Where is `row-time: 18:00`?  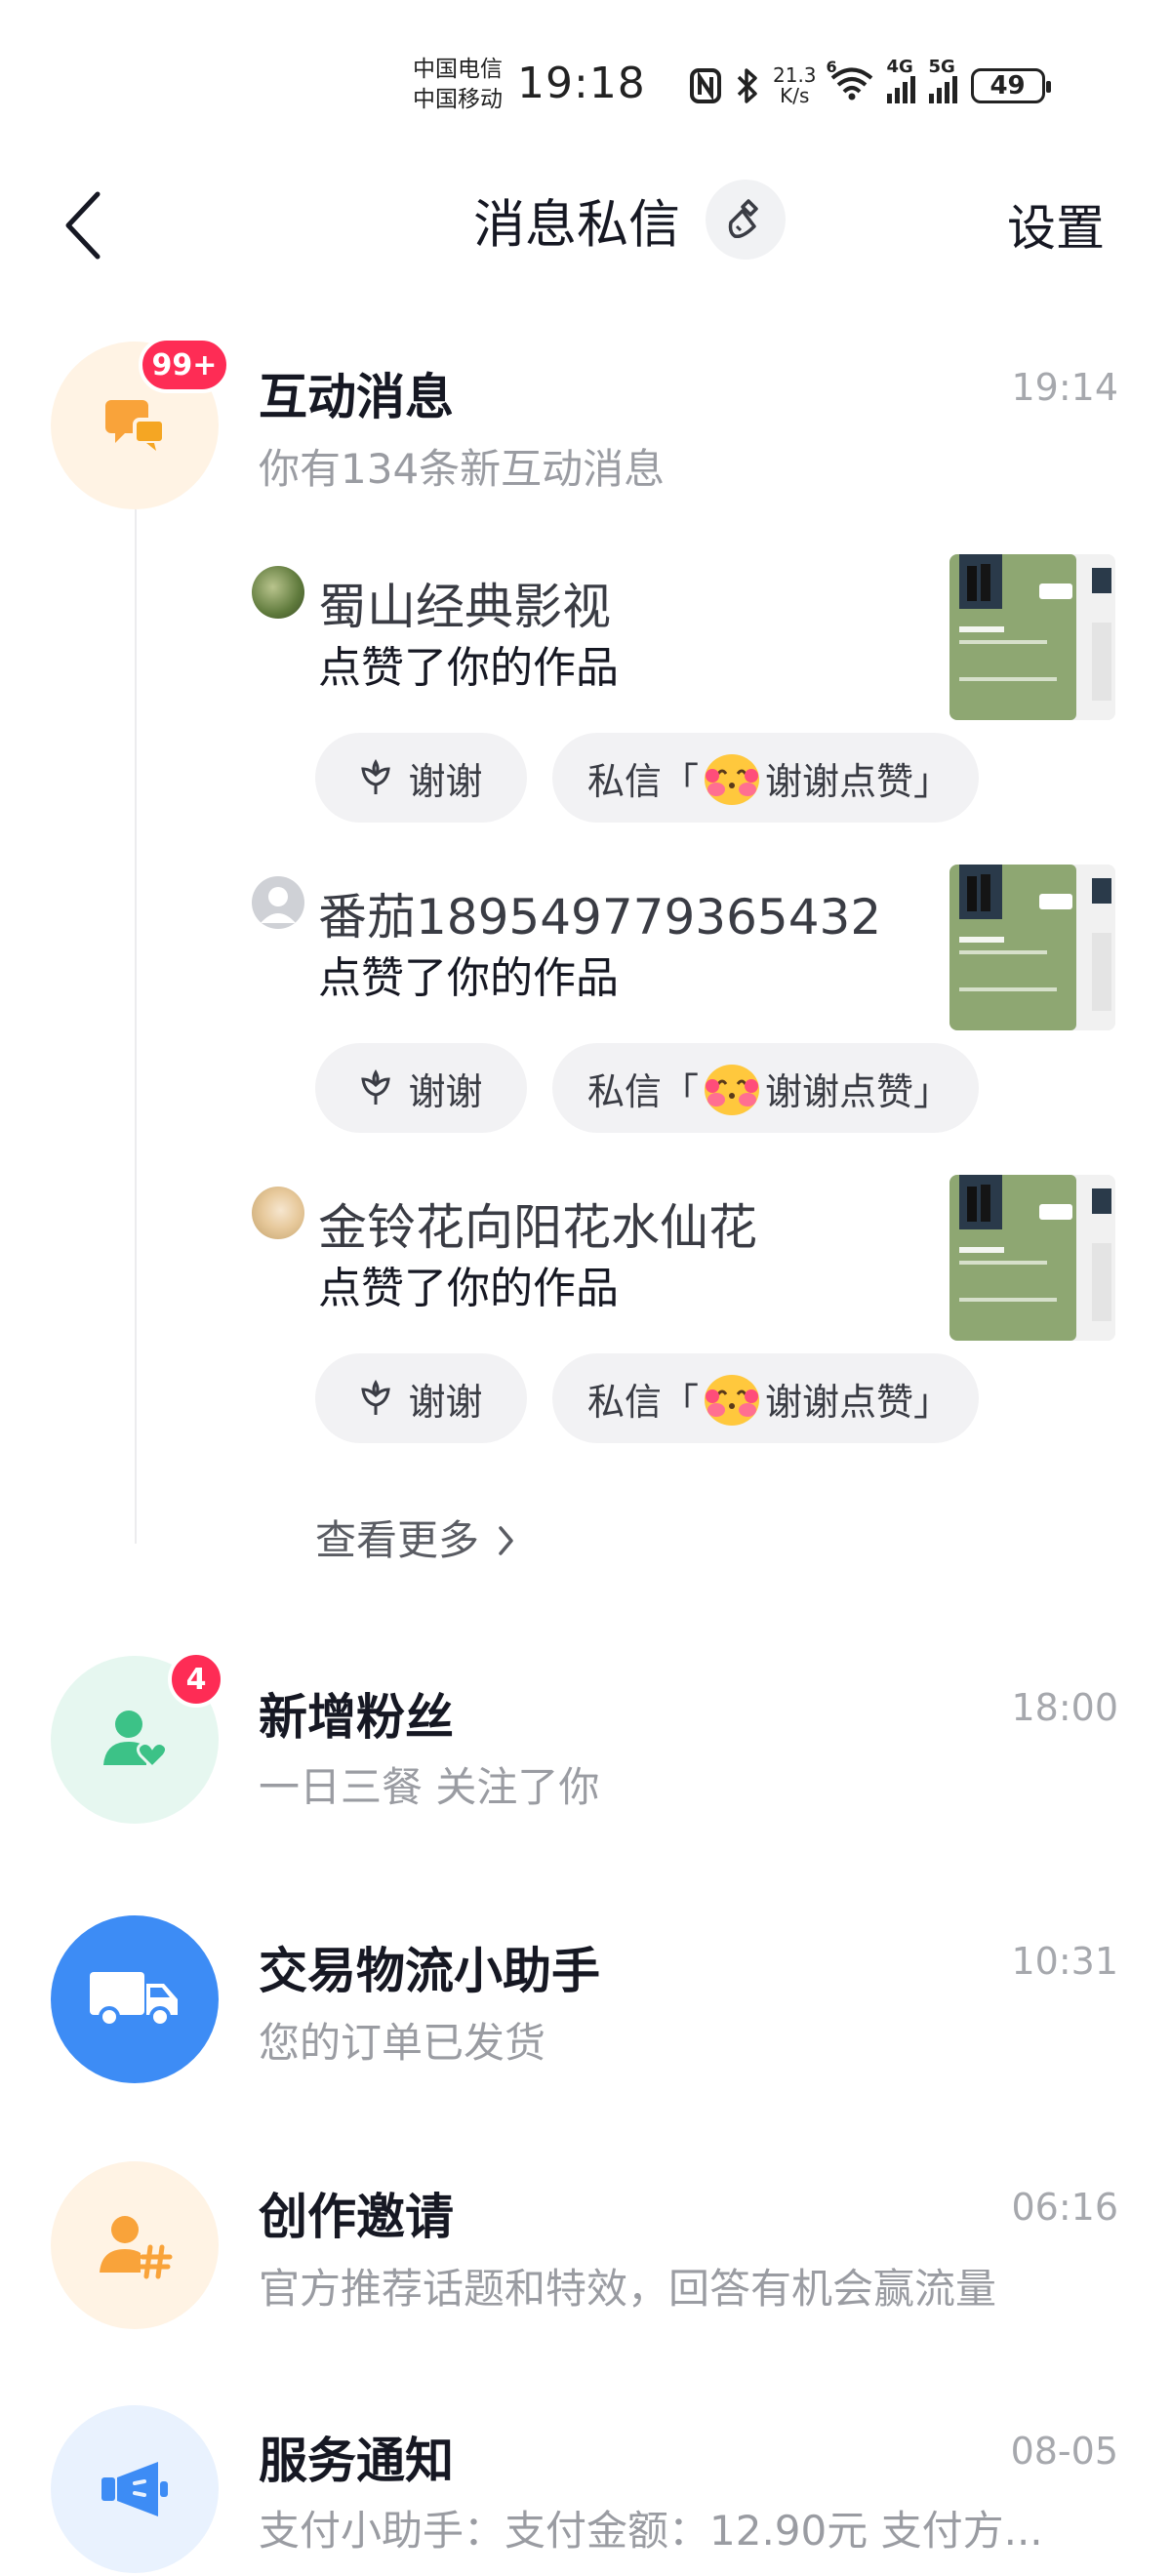 row-time: 18:00 is located at coordinates (1064, 1707).